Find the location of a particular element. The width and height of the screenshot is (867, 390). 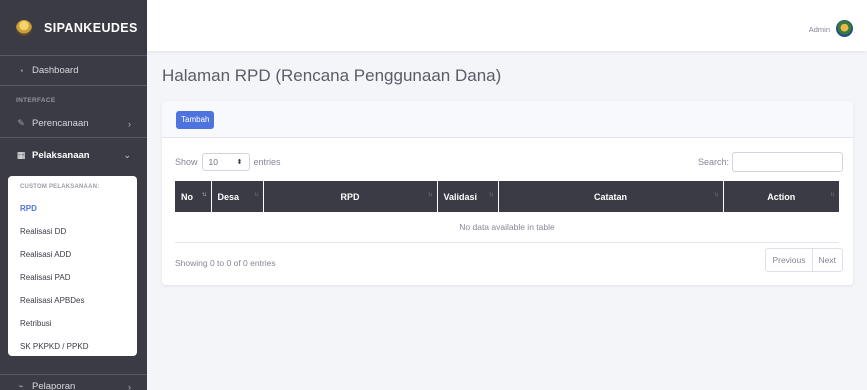

brand-name: SIPANKEUDES is located at coordinates (91, 27).